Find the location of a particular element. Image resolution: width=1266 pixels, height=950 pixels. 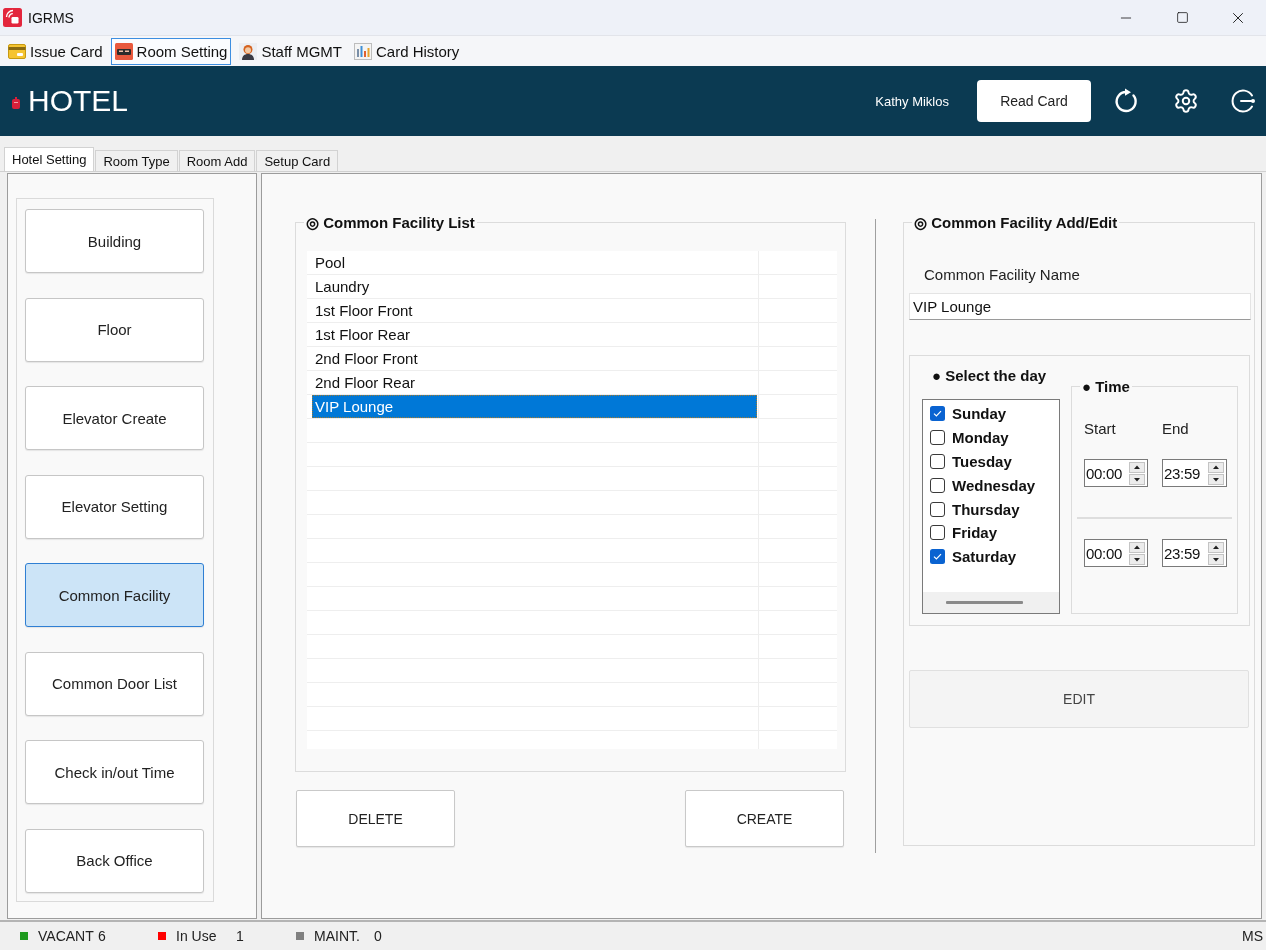

status-label: In Use is located at coordinates (197, 936).